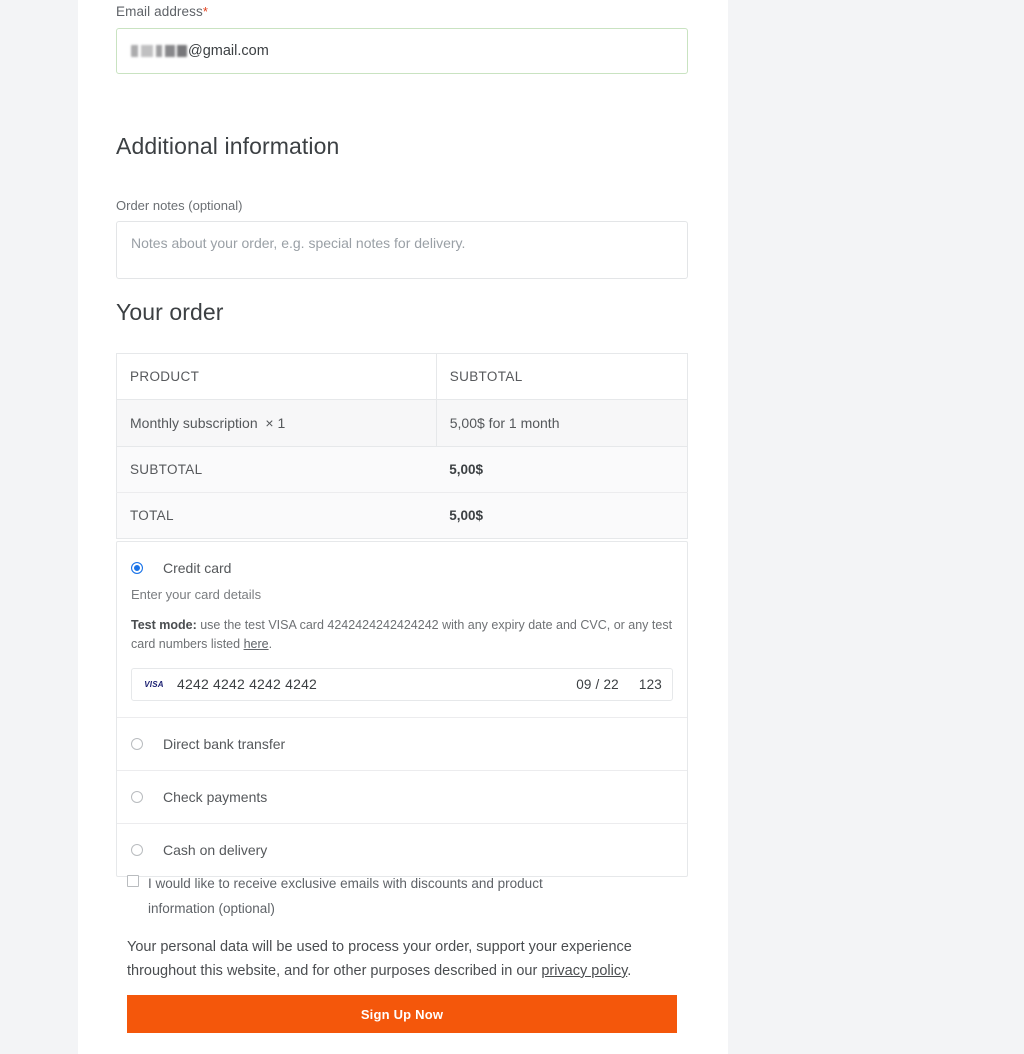 The width and height of the screenshot is (1024, 1054). I want to click on test-card-numbers-link: here, so click(256, 644).